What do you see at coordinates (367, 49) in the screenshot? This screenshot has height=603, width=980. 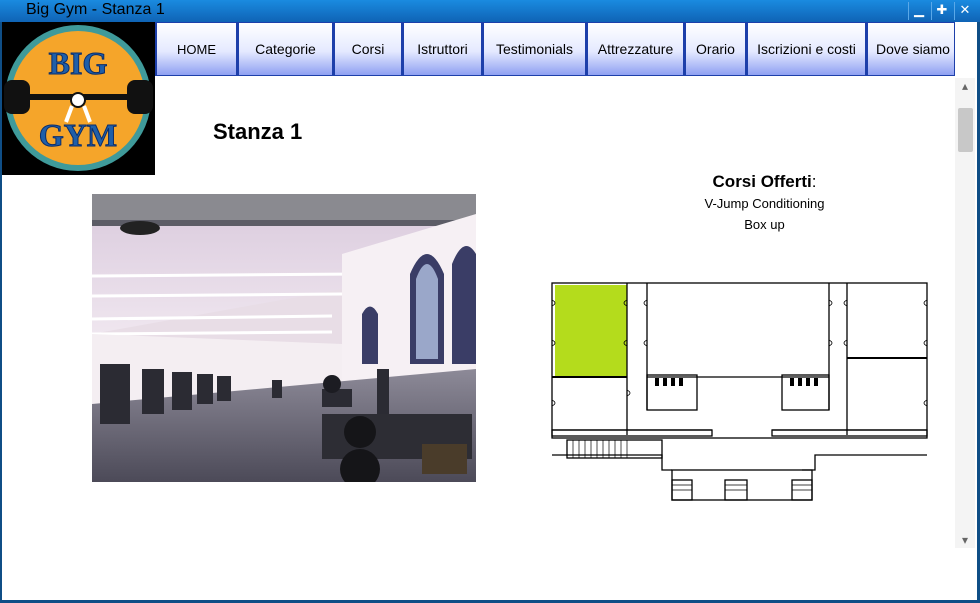 I see `nav-corsi: Corsi` at bounding box center [367, 49].